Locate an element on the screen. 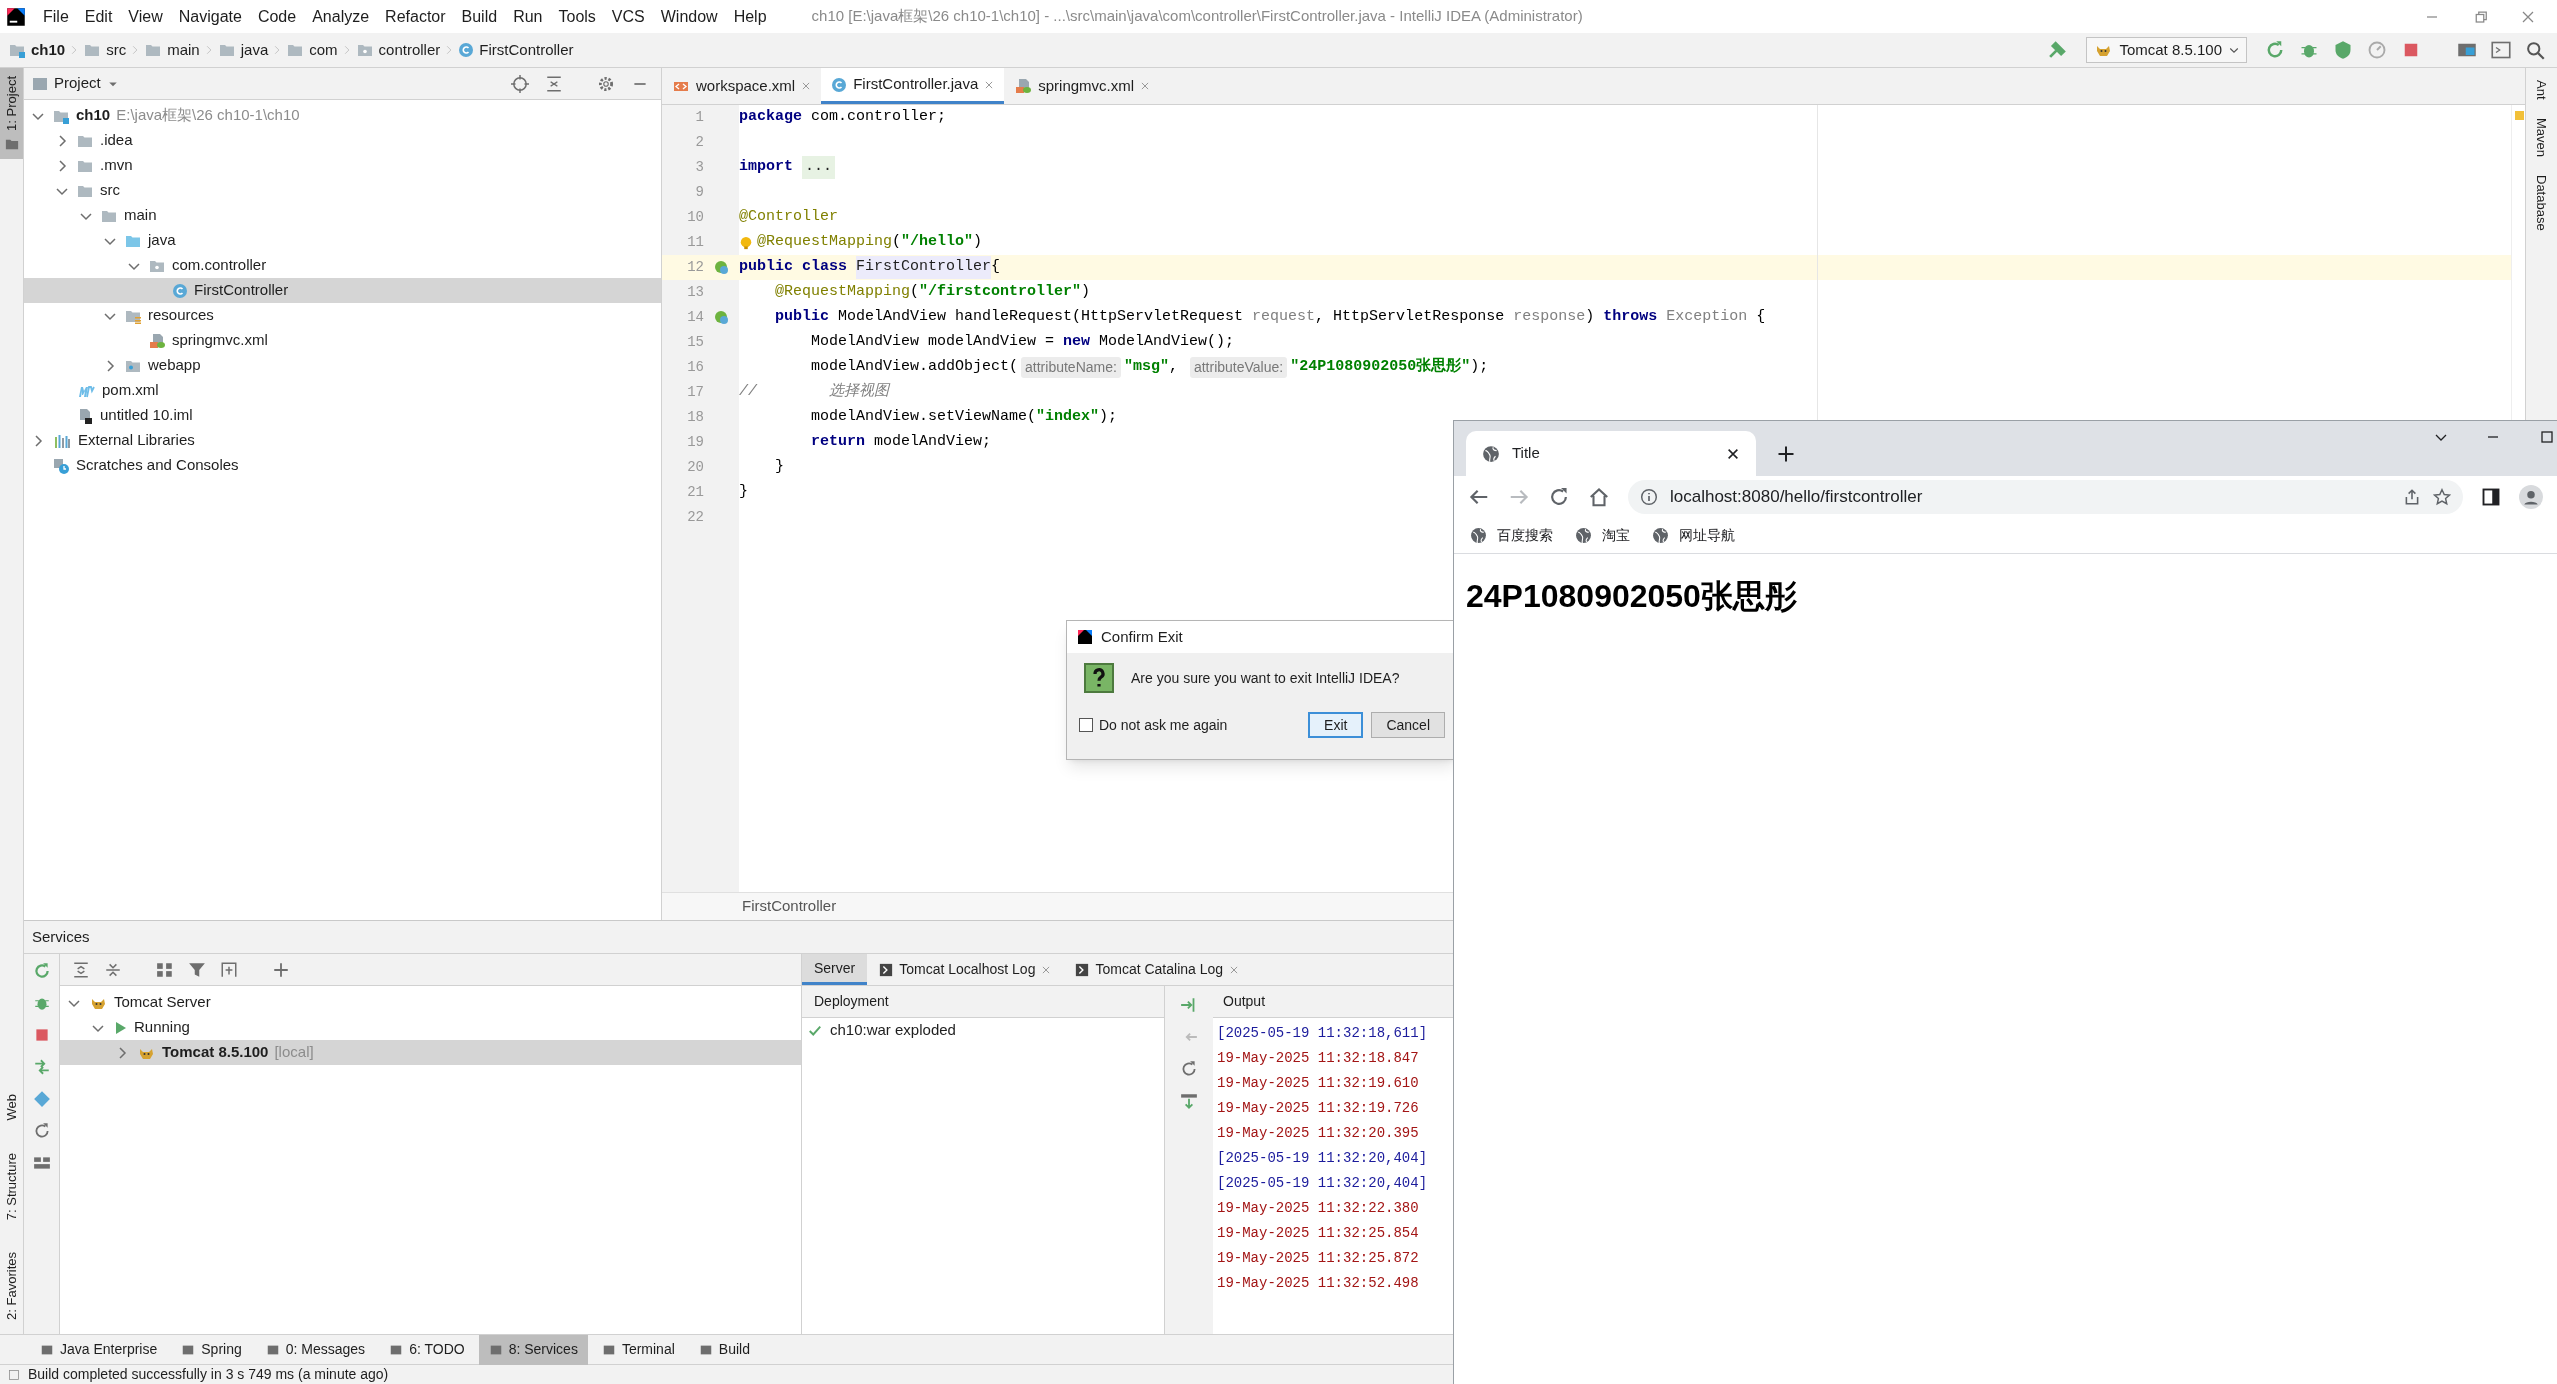 The width and height of the screenshot is (2557, 1384). menu-item: Edit is located at coordinates (98, 16).